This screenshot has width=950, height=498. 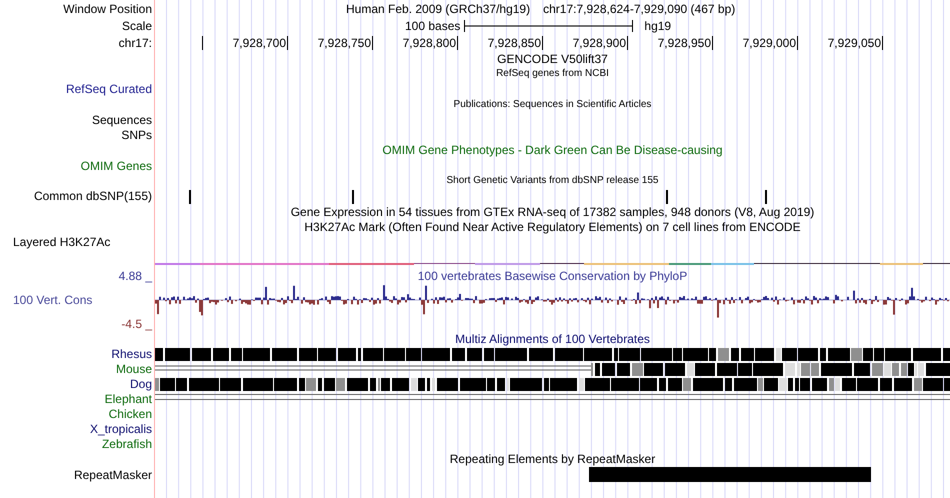 What do you see at coordinates (552, 73) in the screenshot?
I see `track-description: RefSeq genes from NCBI` at bounding box center [552, 73].